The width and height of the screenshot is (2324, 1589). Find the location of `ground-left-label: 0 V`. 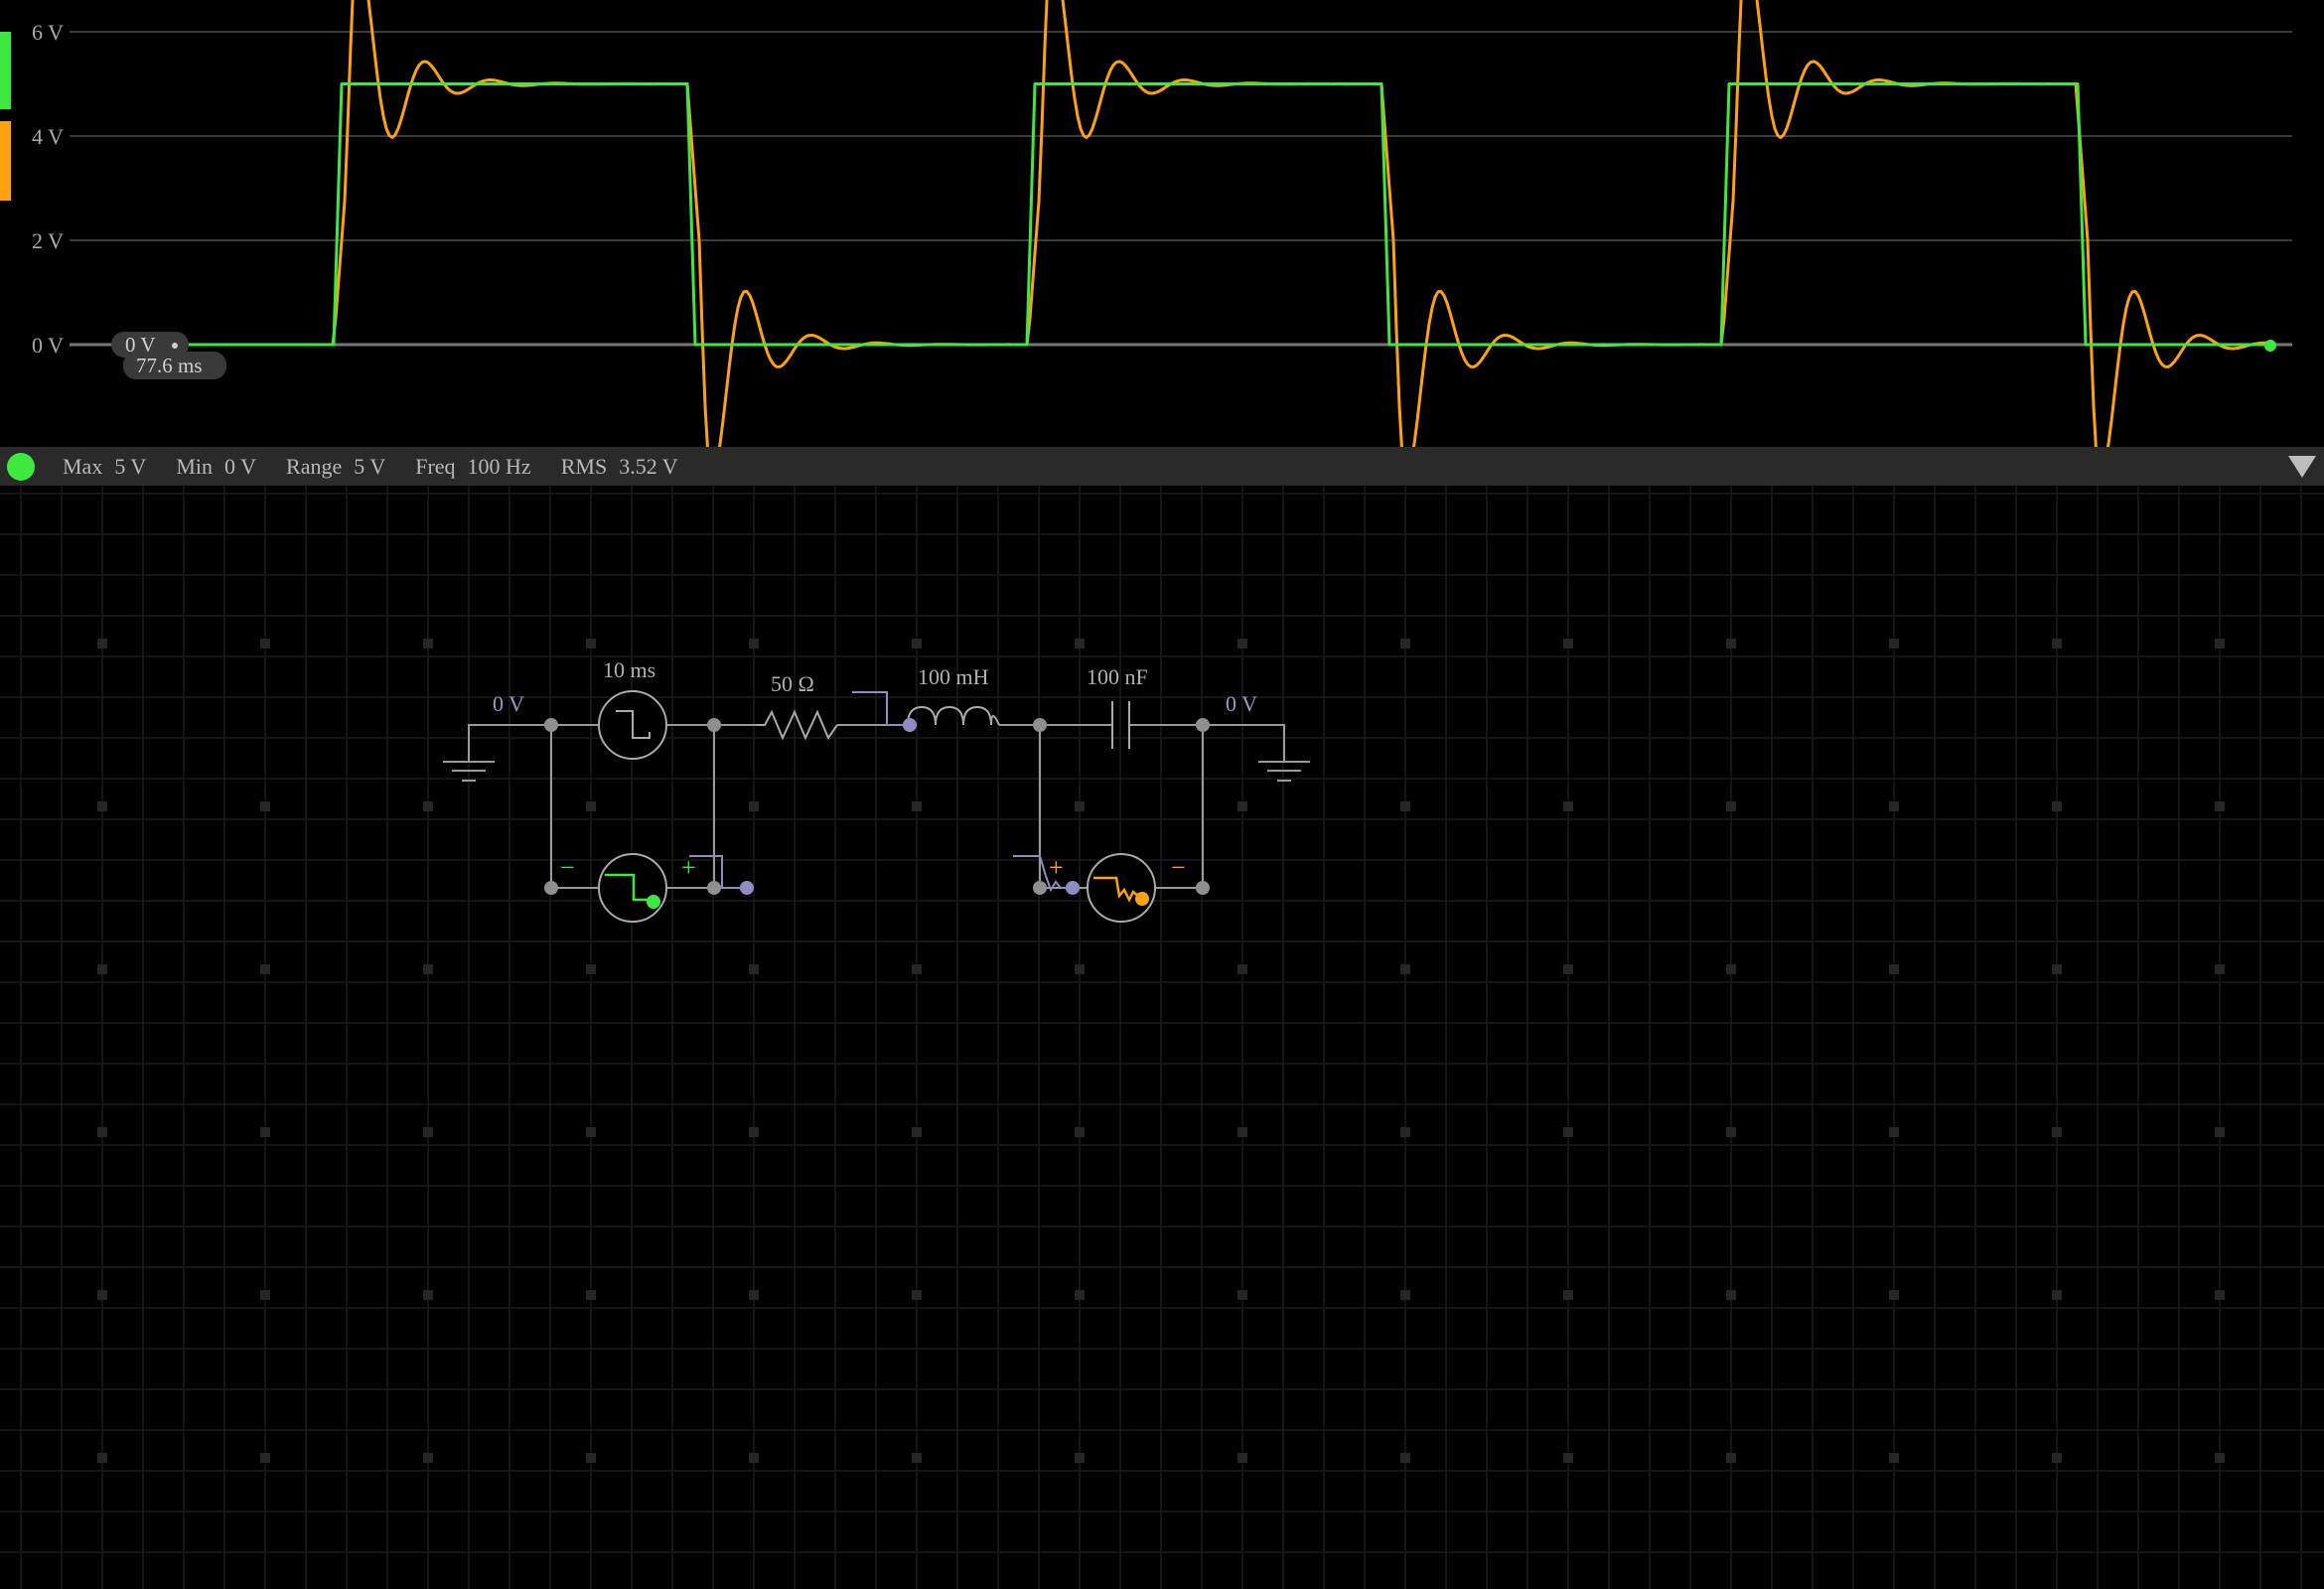

ground-left-label: 0 V is located at coordinates (508, 703).